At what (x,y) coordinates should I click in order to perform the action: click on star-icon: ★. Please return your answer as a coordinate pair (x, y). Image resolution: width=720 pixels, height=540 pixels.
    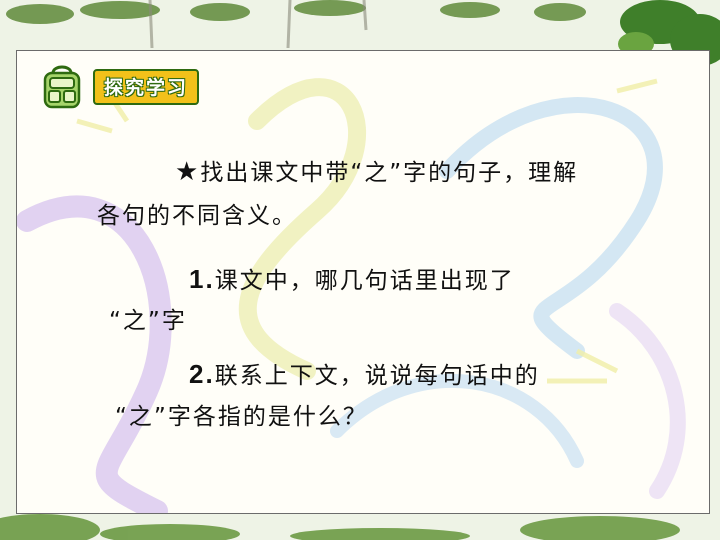
    Looking at the image, I should click on (188, 172).